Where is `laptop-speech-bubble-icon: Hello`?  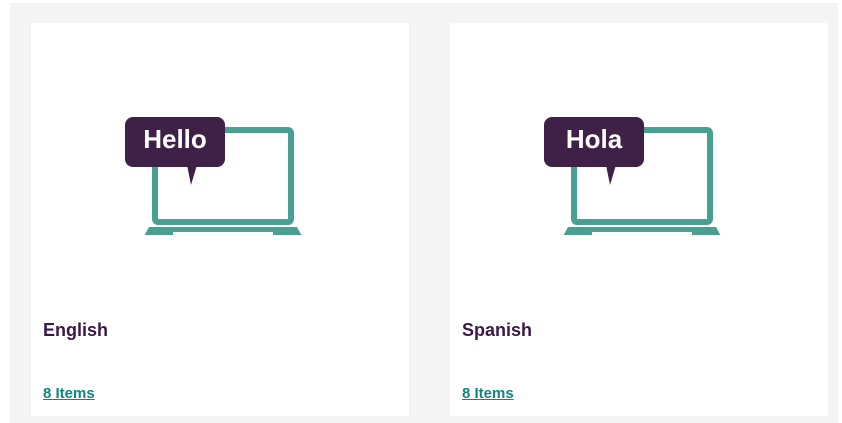
laptop-speech-bubble-icon: Hello is located at coordinates (213, 176).